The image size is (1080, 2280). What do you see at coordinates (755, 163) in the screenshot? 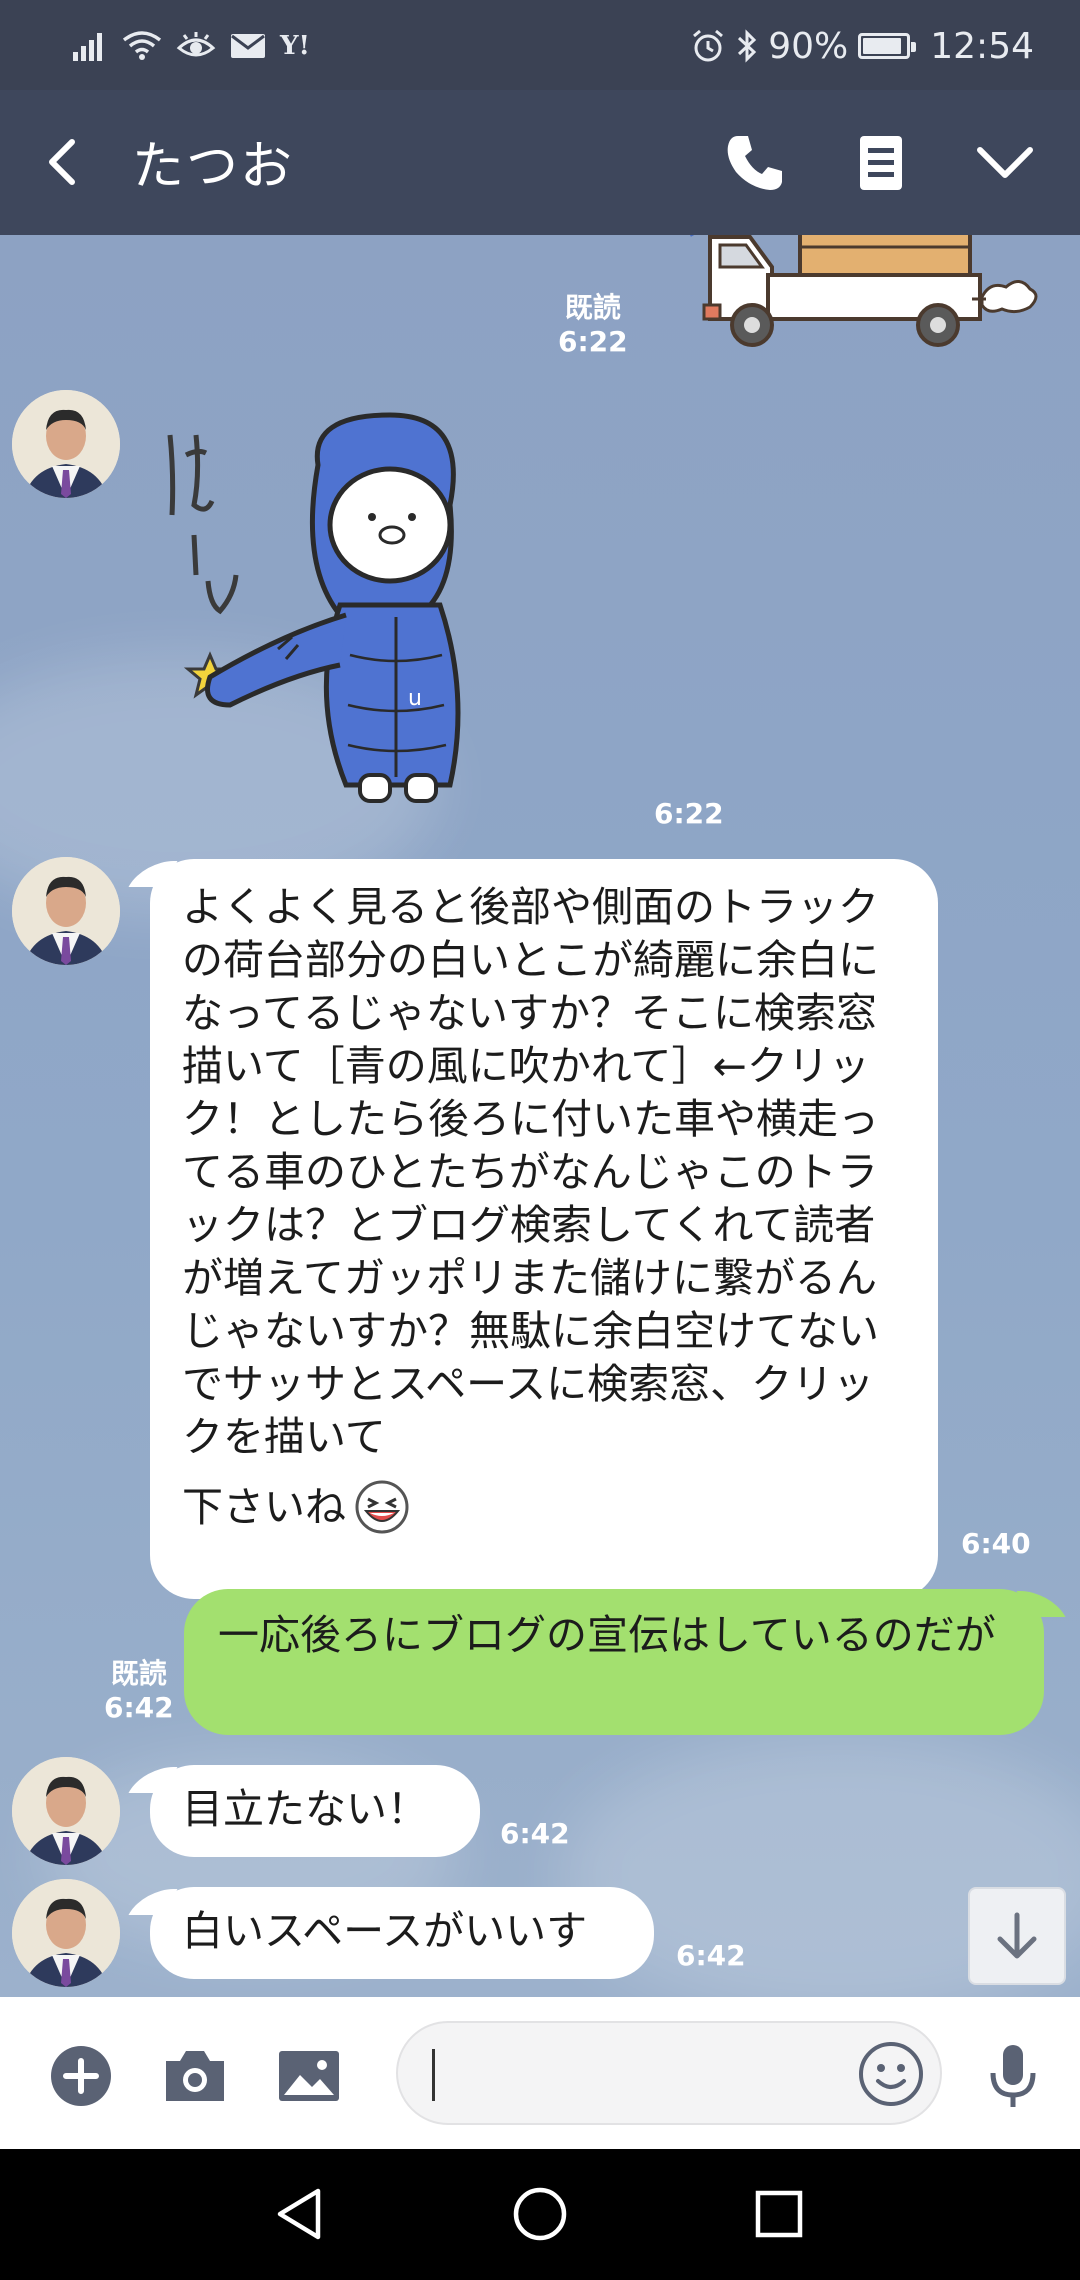
I see `phone-icon` at bounding box center [755, 163].